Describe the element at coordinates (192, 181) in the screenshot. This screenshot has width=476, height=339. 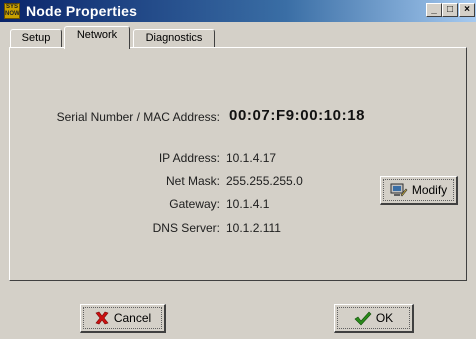
I see `net-mask-label: Net Mask:` at that location.